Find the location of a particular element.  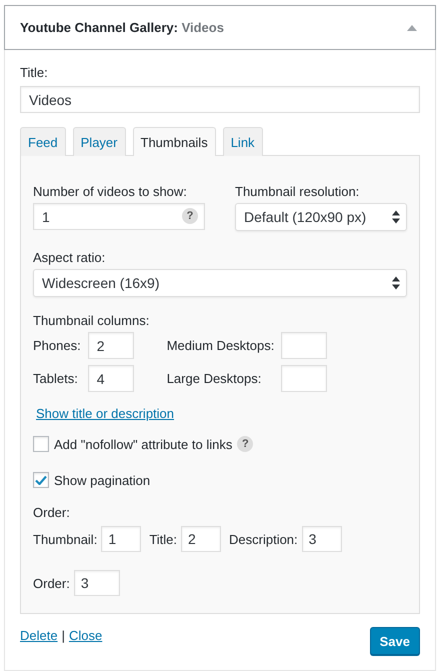

title-input: Videos is located at coordinates (220, 99).